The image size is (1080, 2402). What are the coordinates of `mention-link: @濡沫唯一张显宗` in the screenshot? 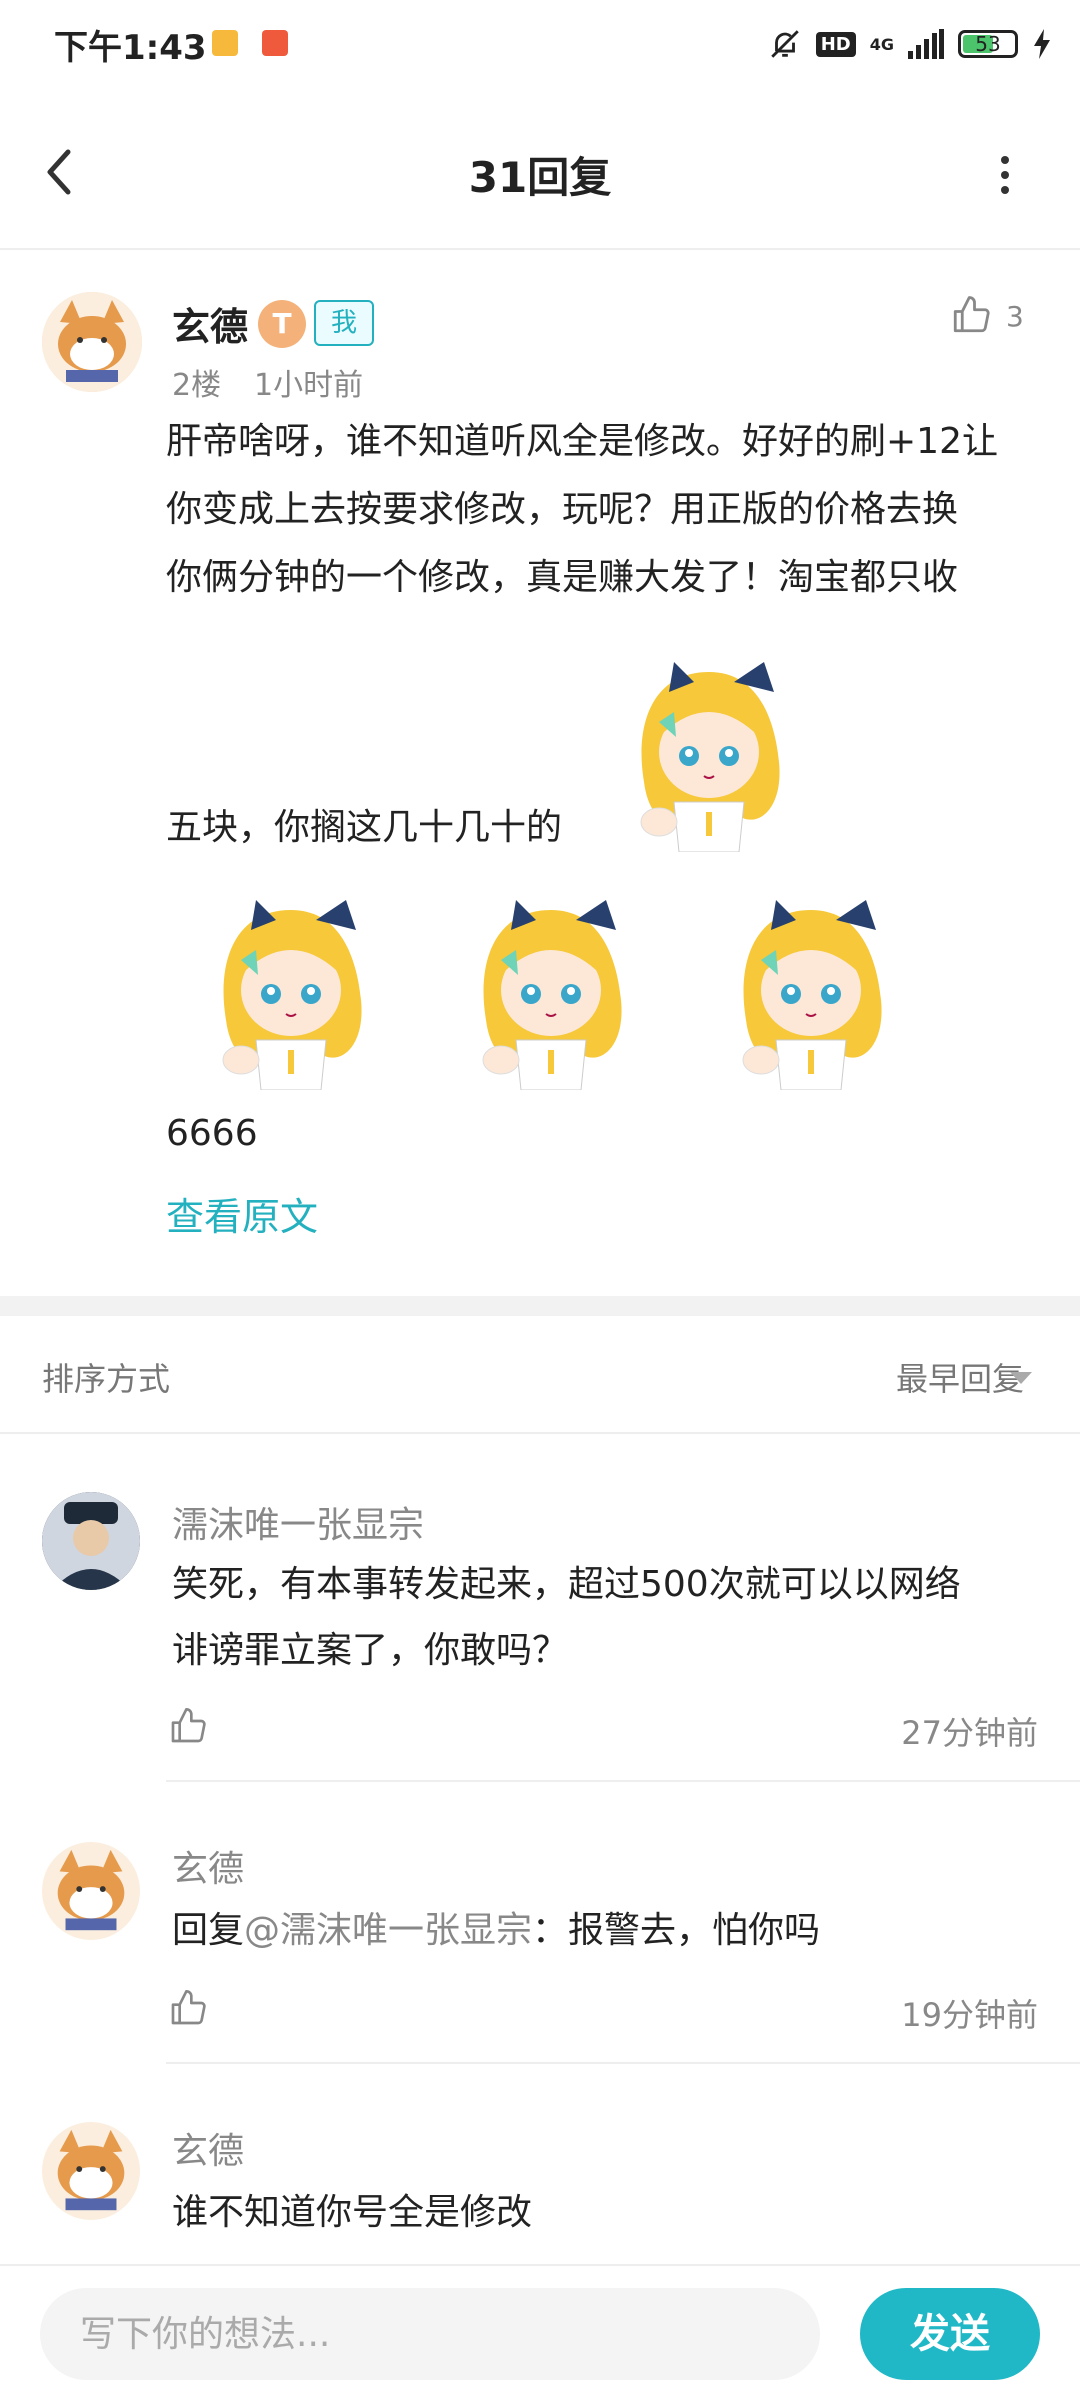 It's located at (388, 1930).